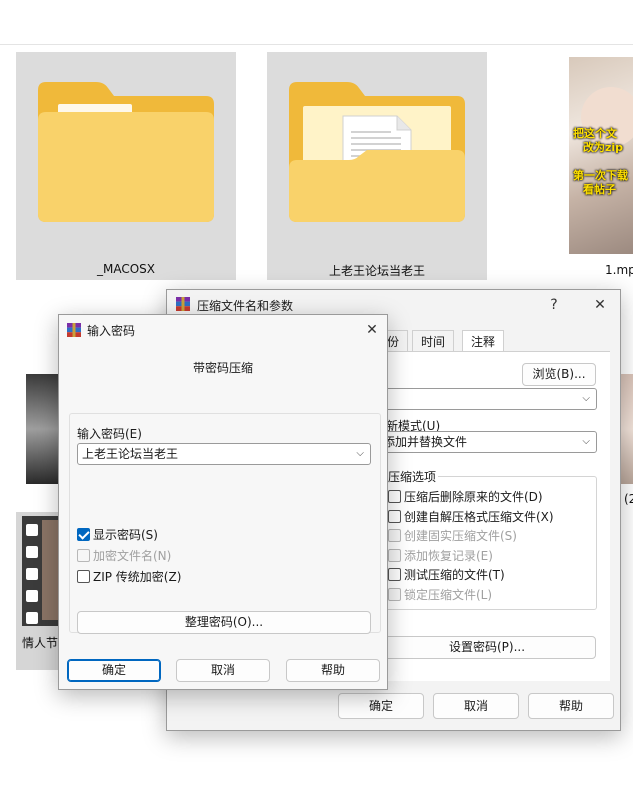 This screenshot has width=633, height=788. Describe the element at coordinates (487, 442) in the screenshot. I see `update-mode-select: 添加并替换文件 ⌵` at that location.